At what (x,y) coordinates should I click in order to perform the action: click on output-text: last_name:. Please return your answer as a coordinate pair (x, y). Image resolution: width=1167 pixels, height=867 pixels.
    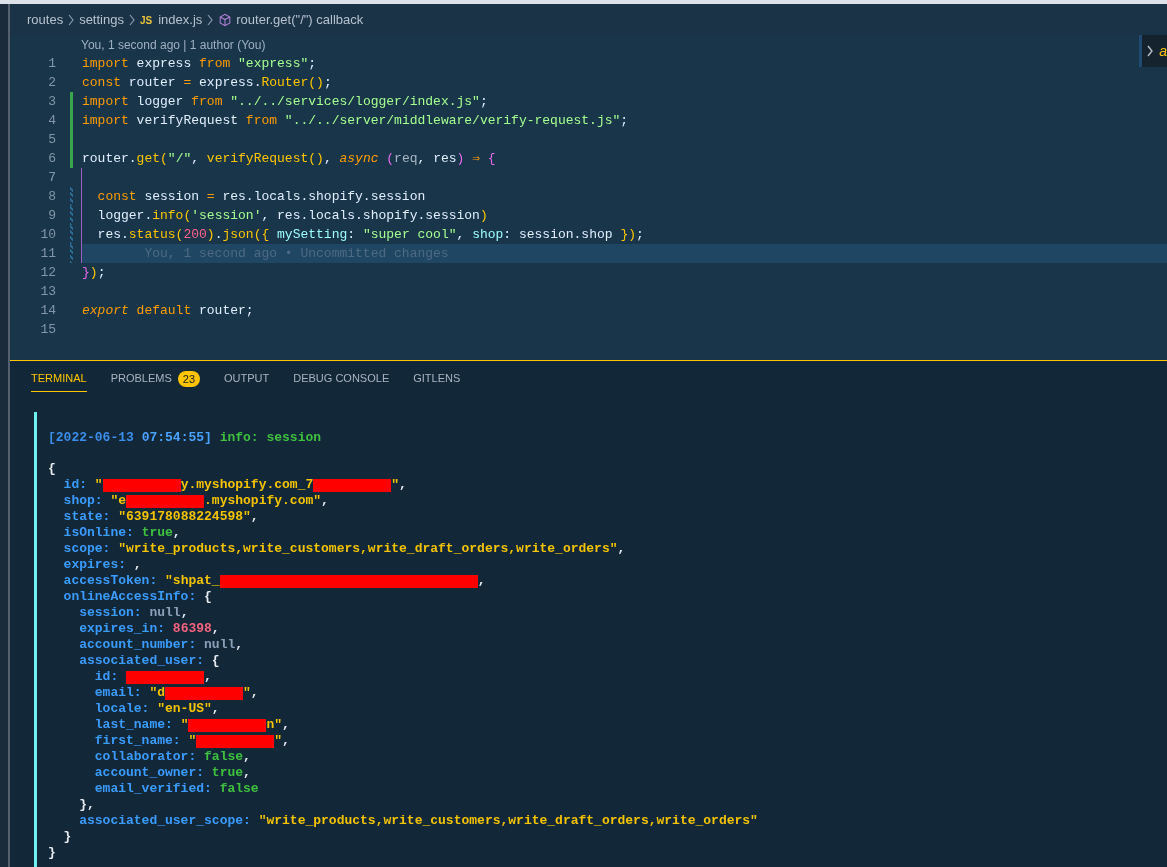
    Looking at the image, I should click on (133, 725).